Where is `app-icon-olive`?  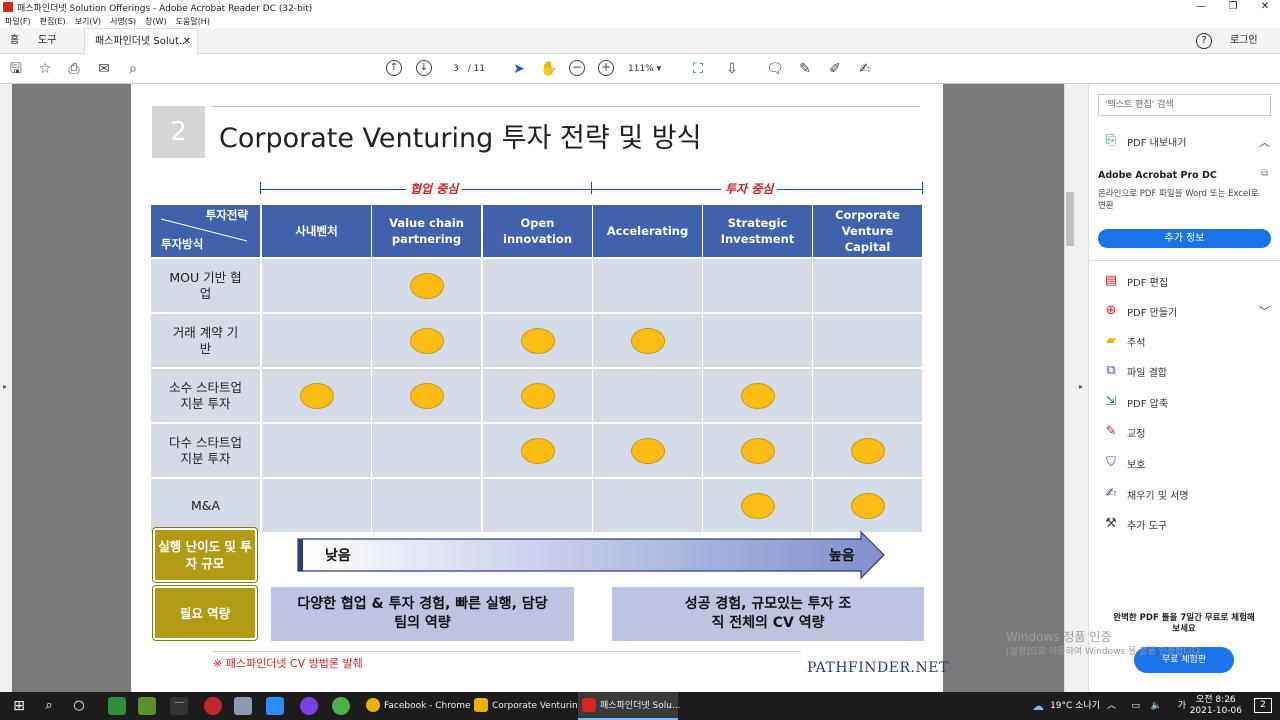 app-icon-olive is located at coordinates (147, 706).